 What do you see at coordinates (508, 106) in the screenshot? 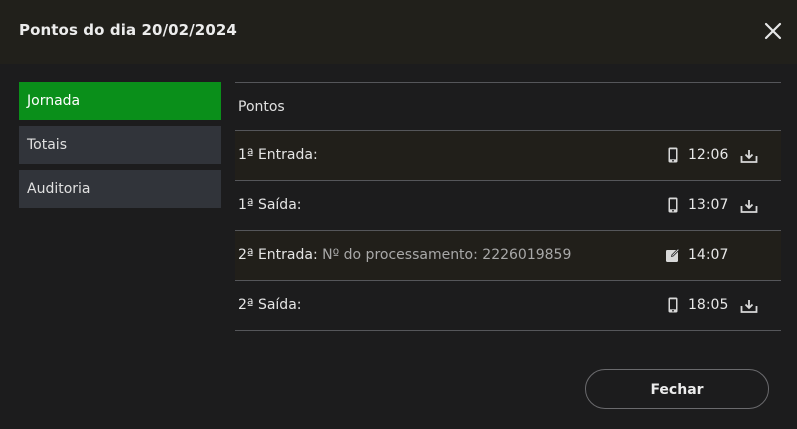
I see `section-title: Pontos` at bounding box center [508, 106].